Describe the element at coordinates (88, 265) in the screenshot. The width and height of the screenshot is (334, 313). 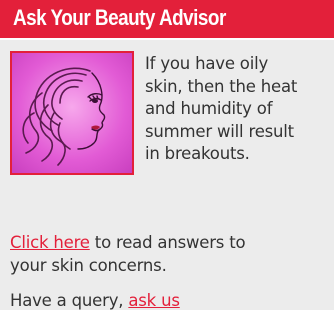
I see `answers-line-2: your skin concerns.` at that location.